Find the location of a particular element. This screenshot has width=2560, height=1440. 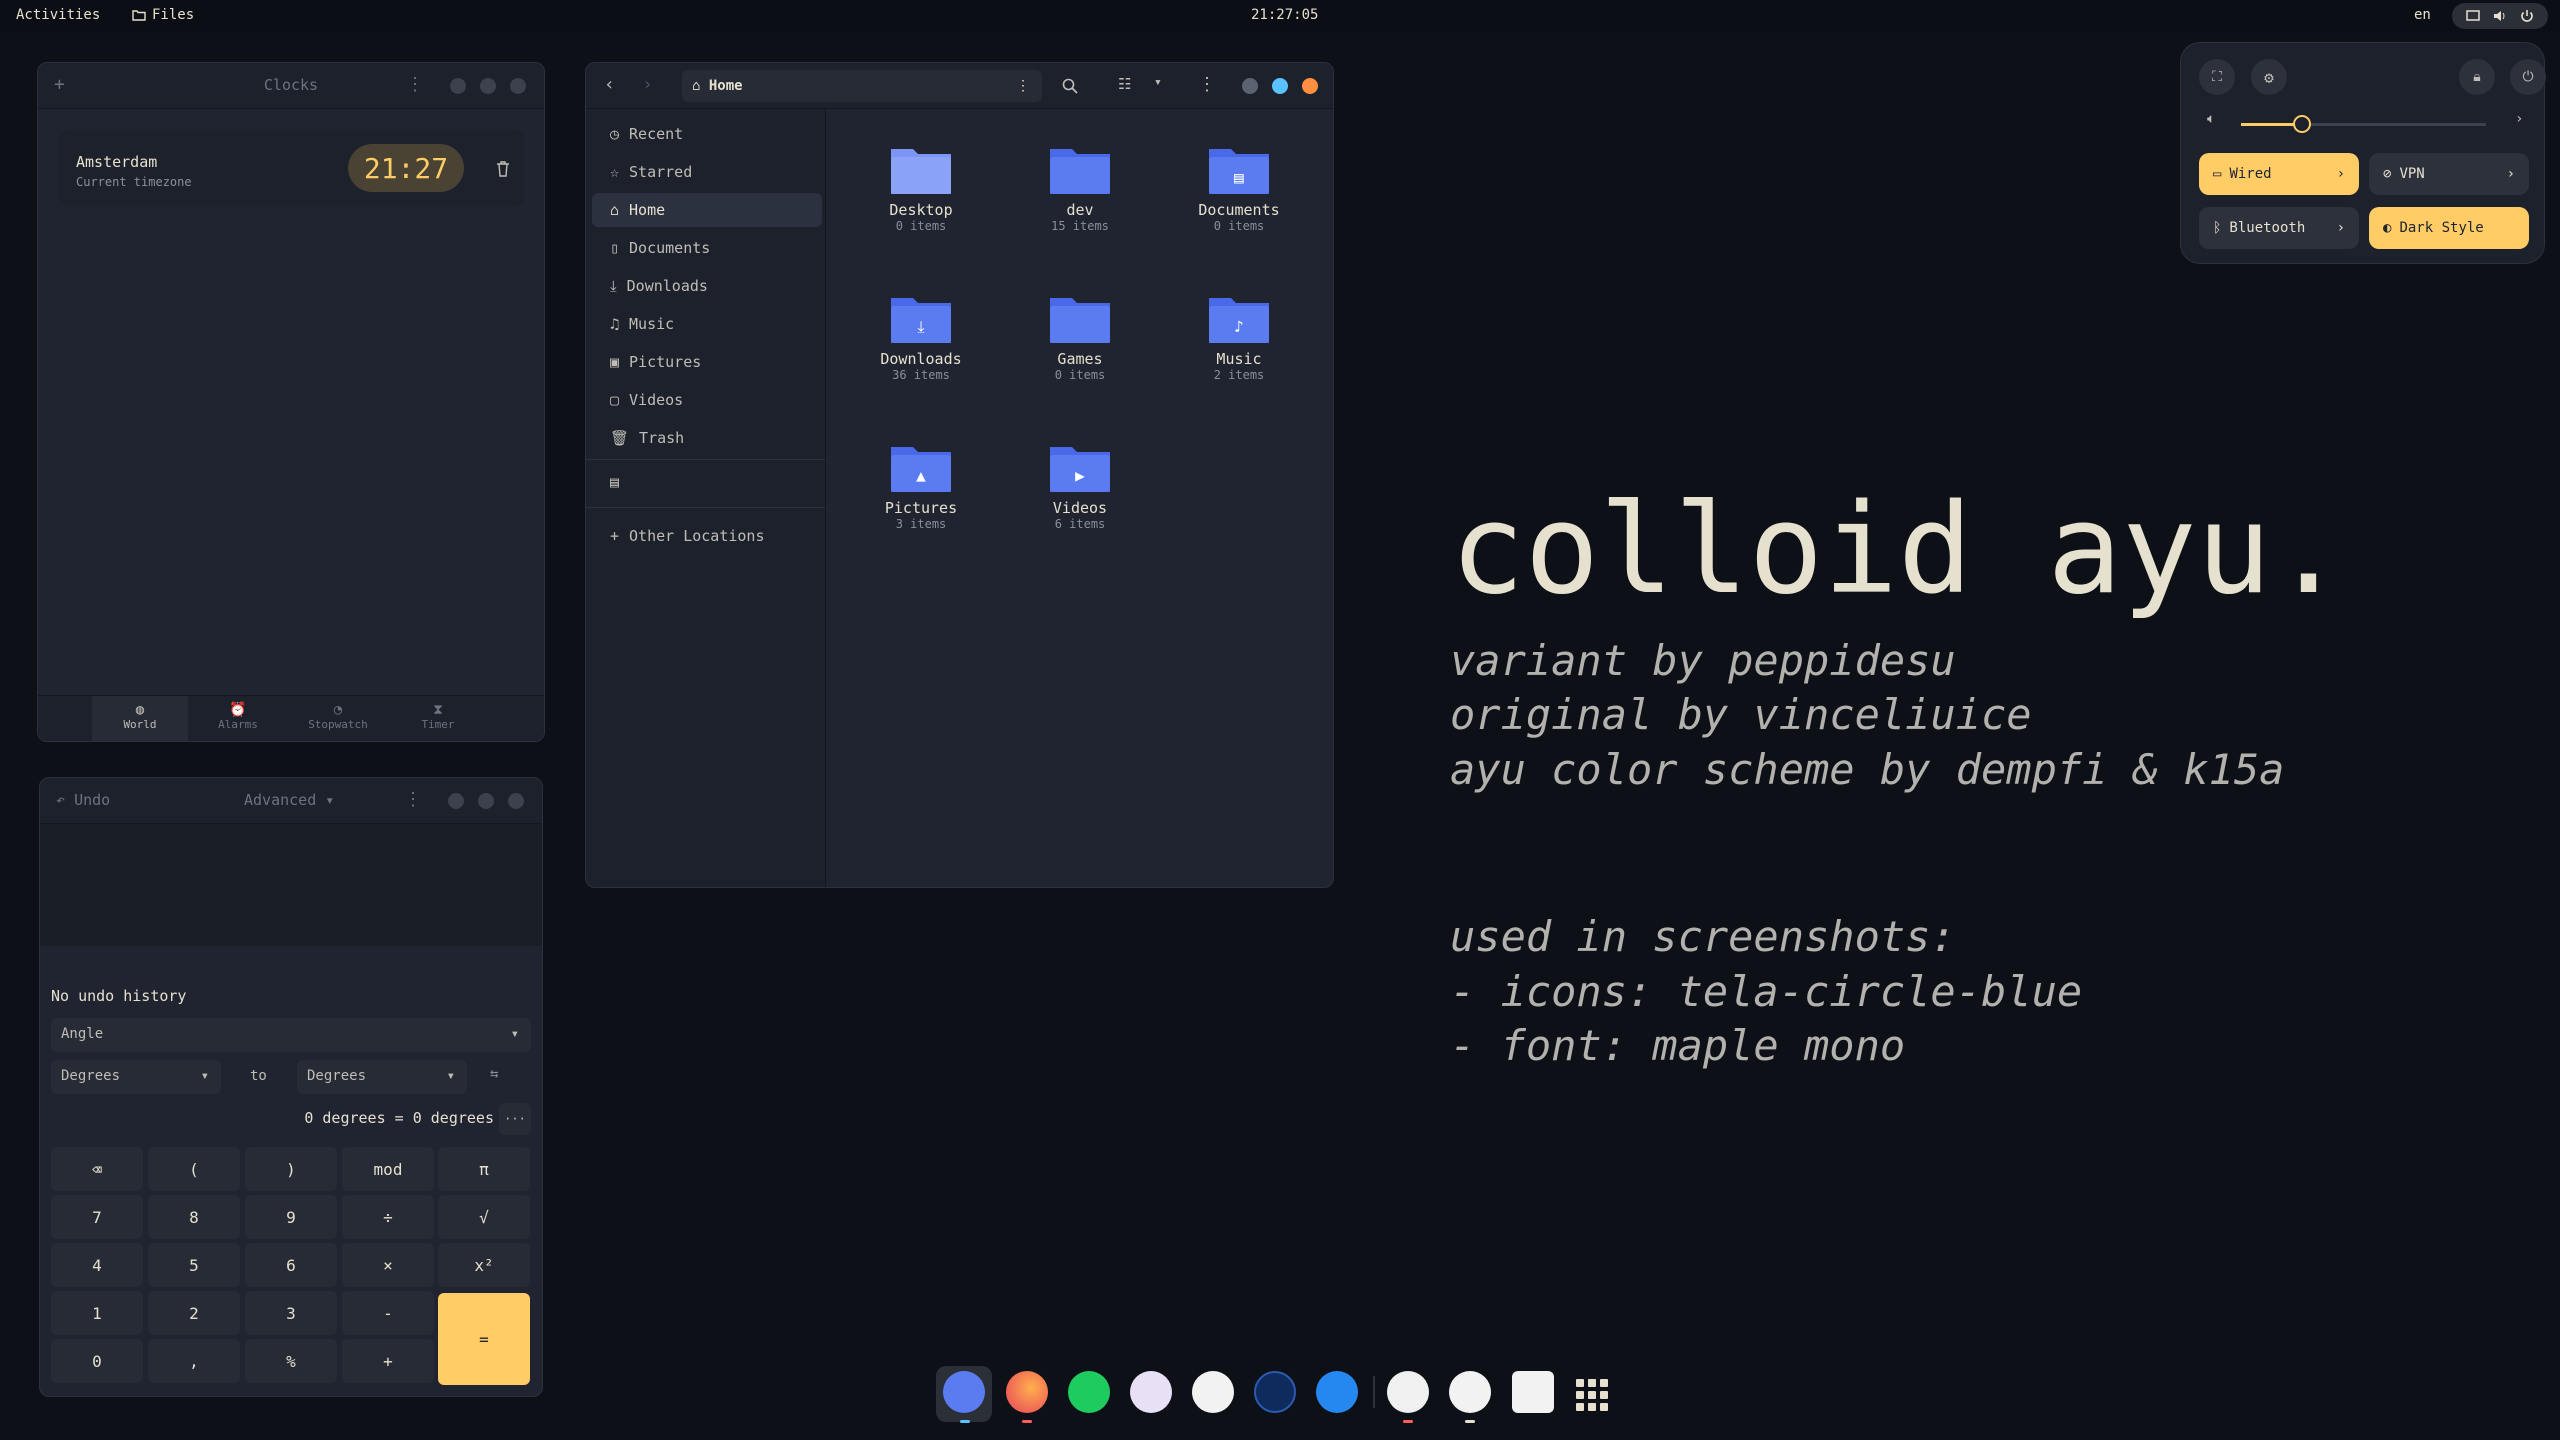

vpn-toggle: ⊘ VPN › is located at coordinates (2449, 174).